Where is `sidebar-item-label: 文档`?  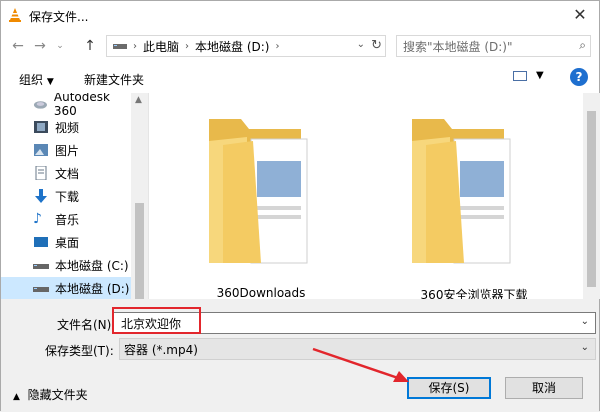
sidebar-item-label: 文档 is located at coordinates (67, 173).